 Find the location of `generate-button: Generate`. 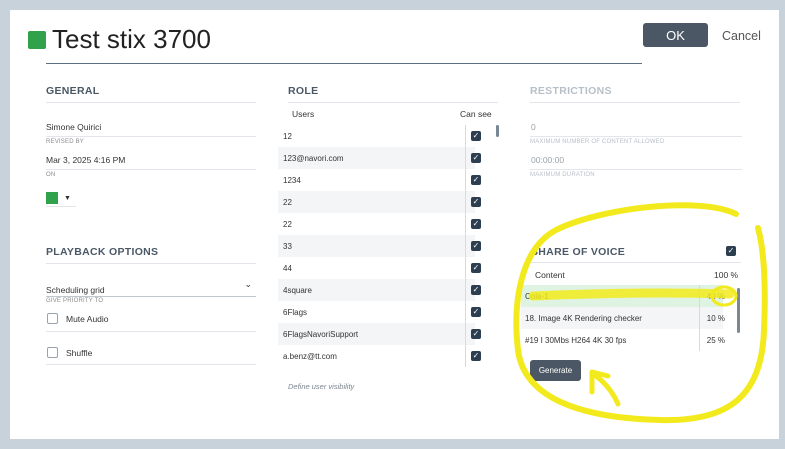

generate-button: Generate is located at coordinates (555, 370).